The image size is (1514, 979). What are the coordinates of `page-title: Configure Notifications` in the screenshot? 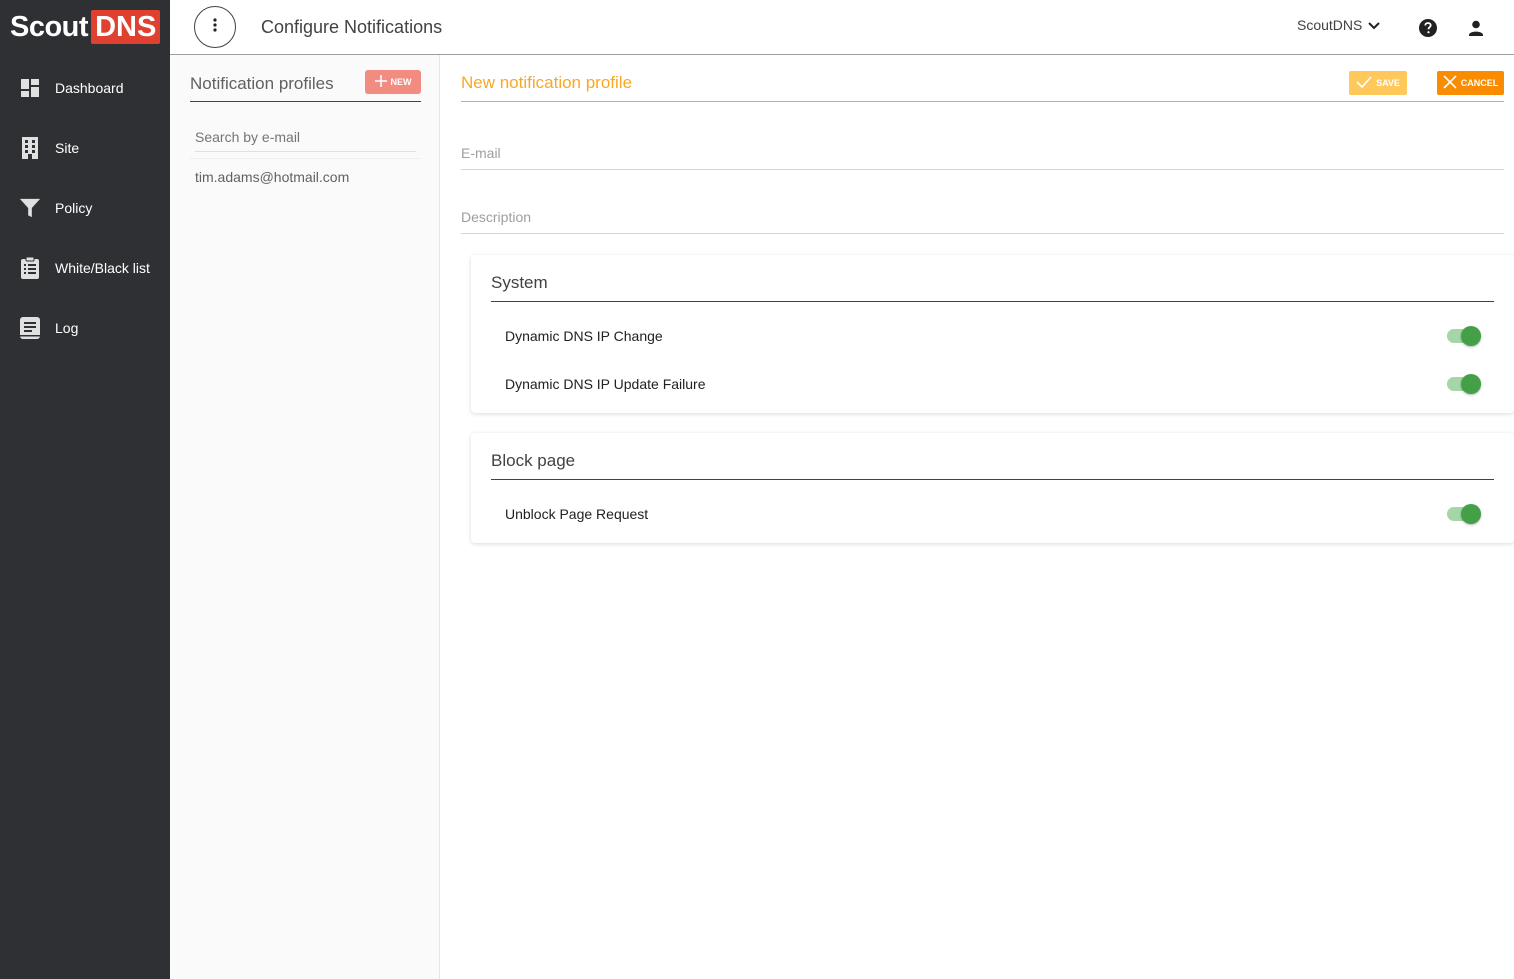 It's located at (352, 27).